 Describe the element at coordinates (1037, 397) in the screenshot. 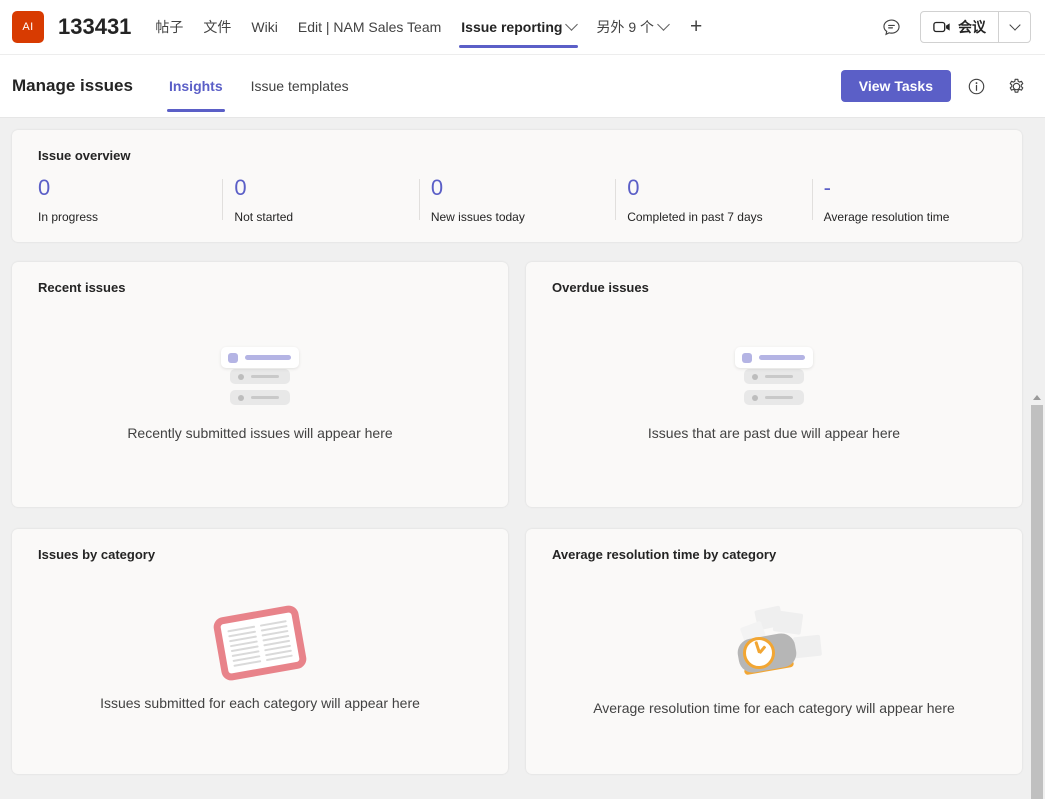

I see `scroll-up-arrow-icon` at that location.